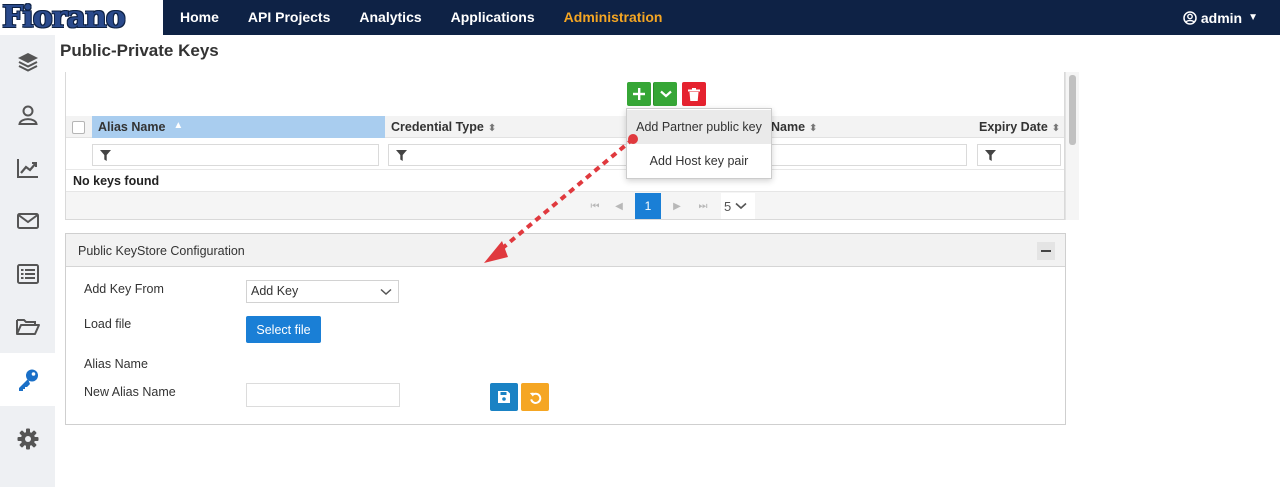 Image resolution: width=1280 pixels, height=487 pixels. What do you see at coordinates (699, 127) in the screenshot?
I see `menu-item-add-partner-public-key: Add Partner public key` at bounding box center [699, 127].